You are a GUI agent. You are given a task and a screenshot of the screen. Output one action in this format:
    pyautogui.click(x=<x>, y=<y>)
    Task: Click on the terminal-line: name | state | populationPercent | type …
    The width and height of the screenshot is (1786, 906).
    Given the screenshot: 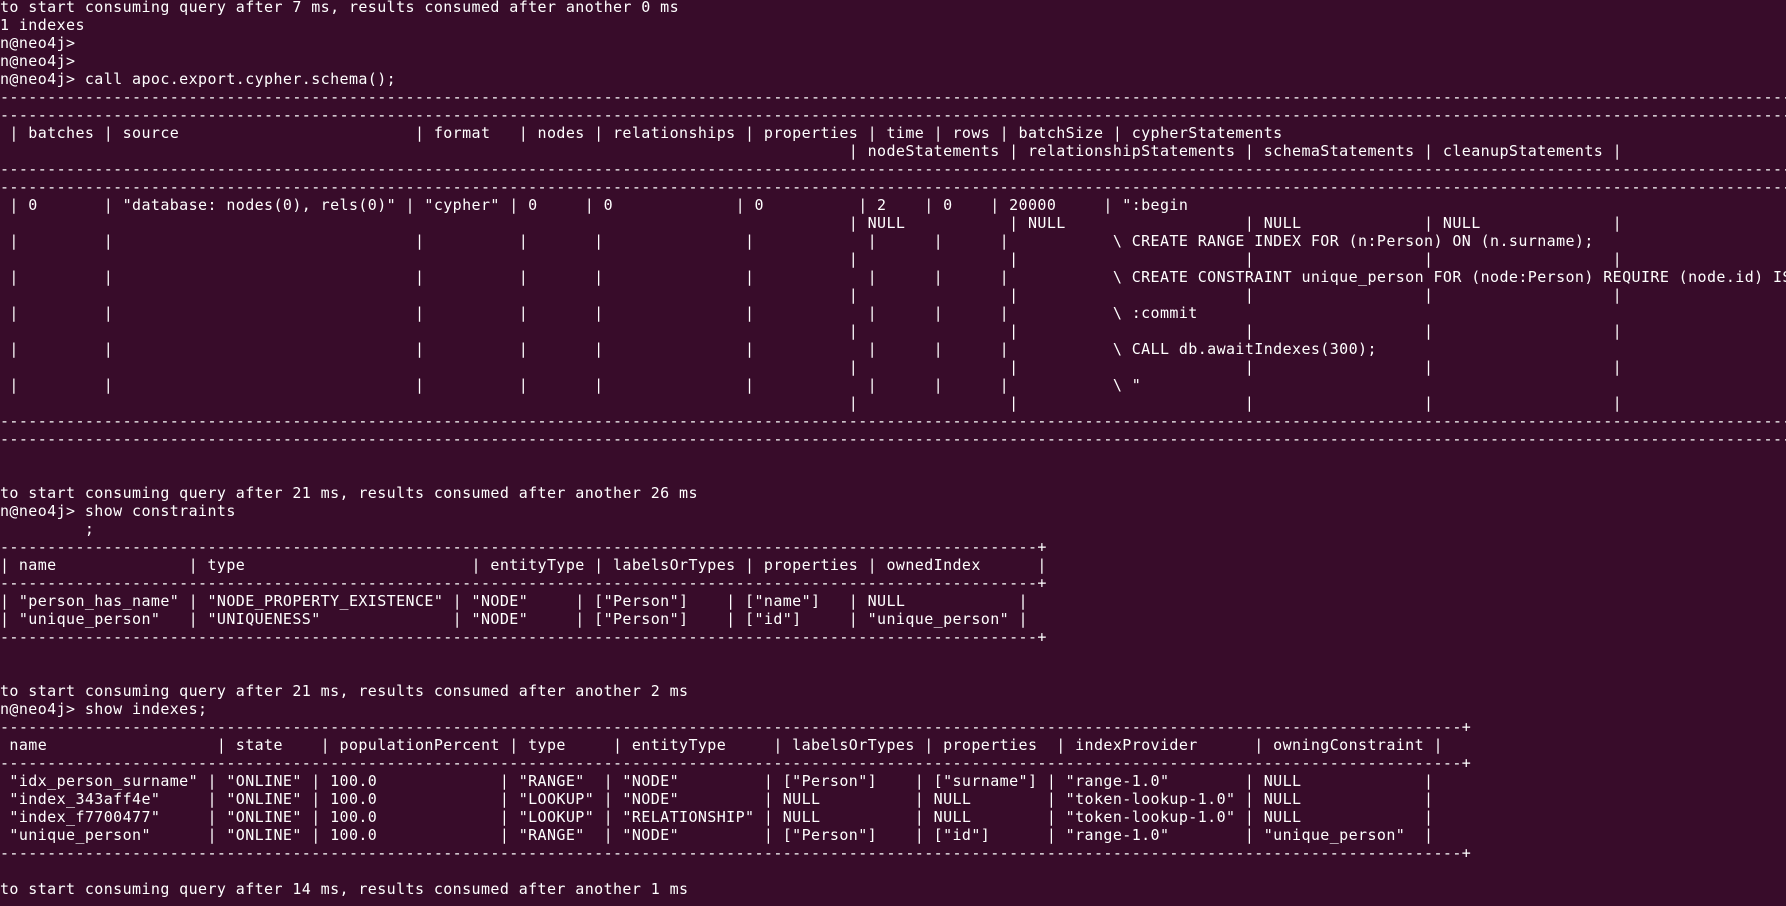 What is the action you would take?
    pyautogui.click(x=721, y=745)
    